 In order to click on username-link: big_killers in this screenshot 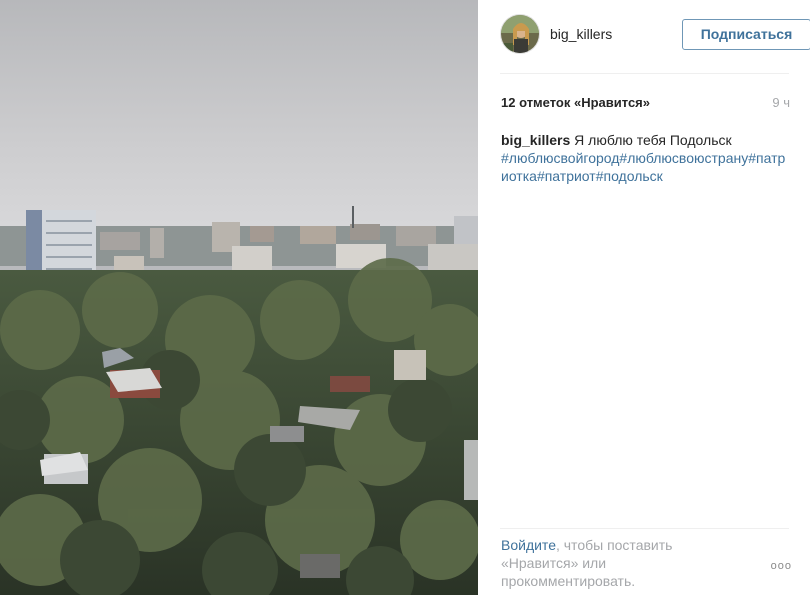, I will do `click(581, 34)`.